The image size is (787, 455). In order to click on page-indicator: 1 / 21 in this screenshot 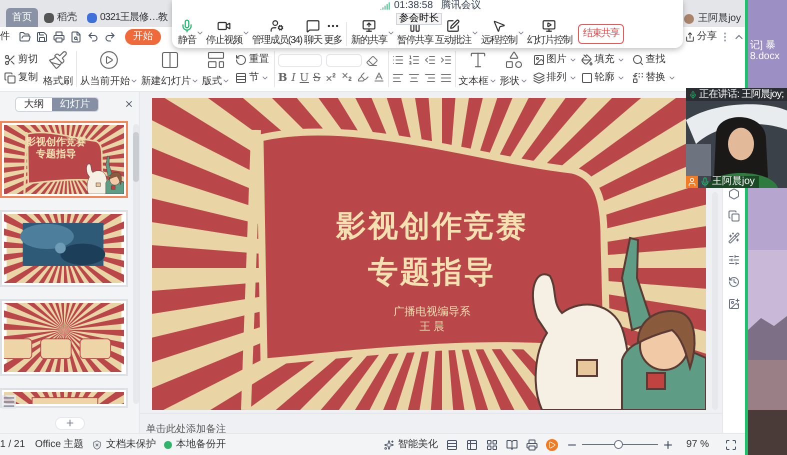, I will do `click(13, 445)`.